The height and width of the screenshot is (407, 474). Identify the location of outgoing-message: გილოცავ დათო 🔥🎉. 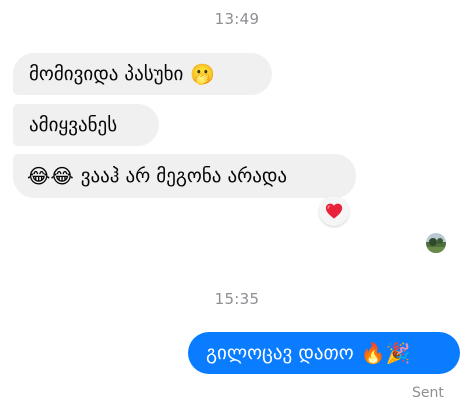
(324, 353).